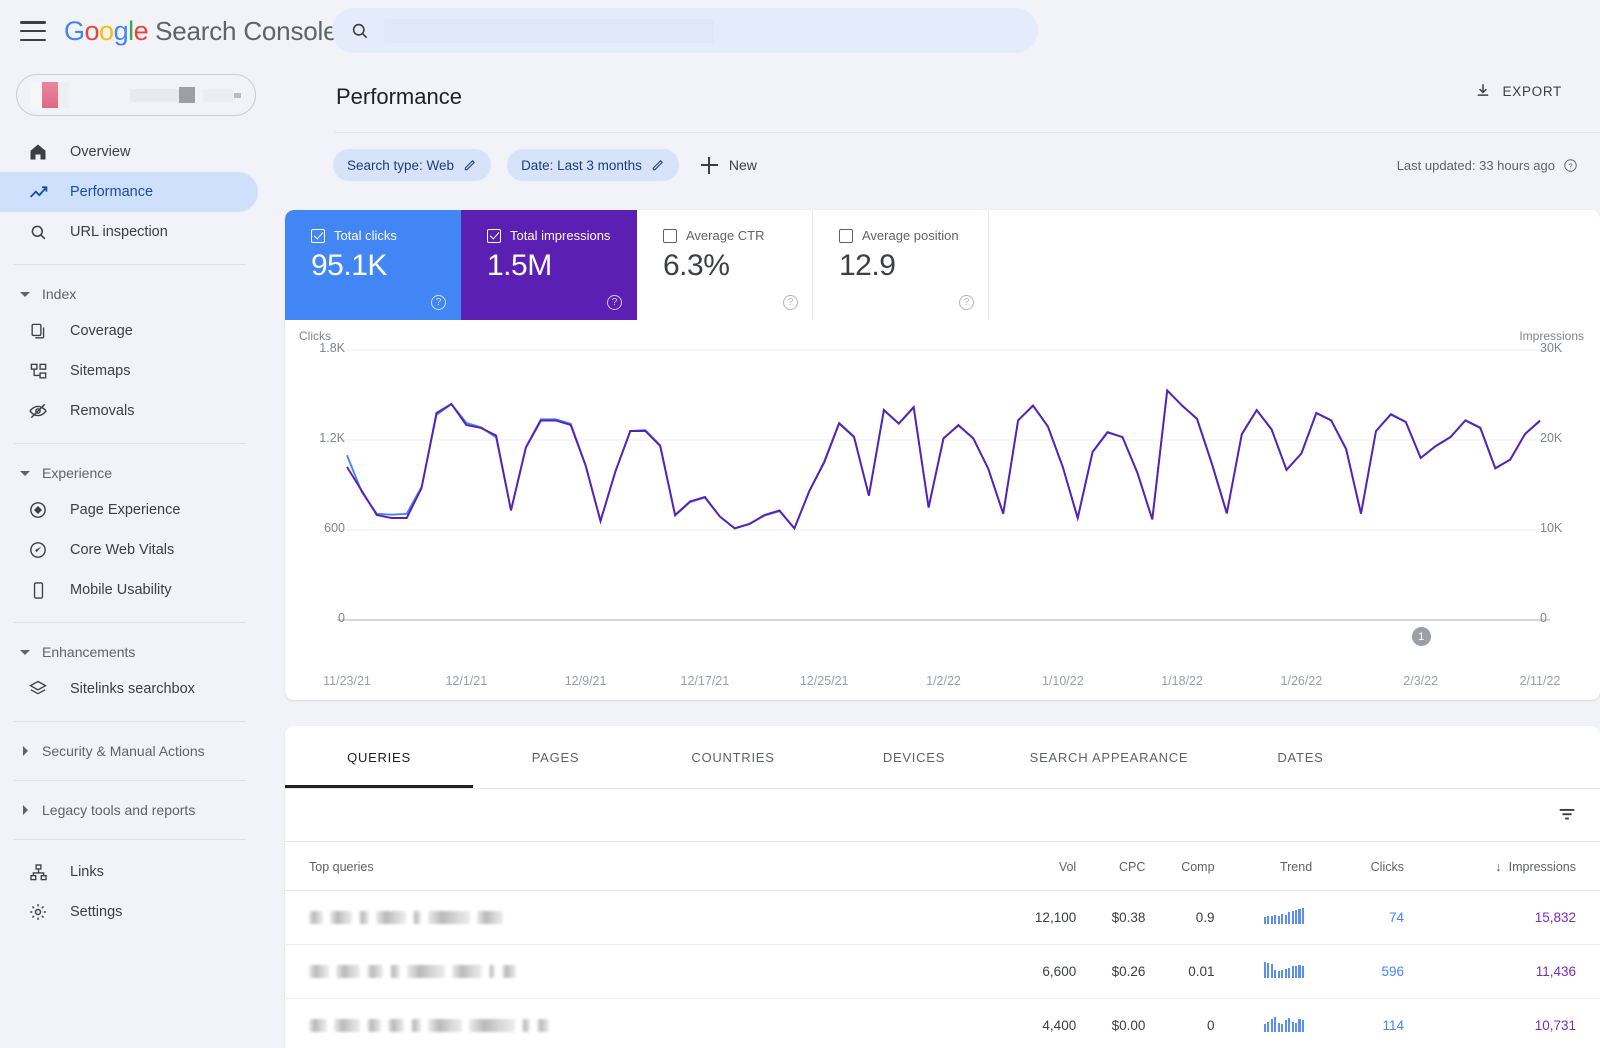 The image size is (1600, 1048). Describe the element at coordinates (136, 294) in the screenshot. I see `sidebar-group-index: Index` at that location.